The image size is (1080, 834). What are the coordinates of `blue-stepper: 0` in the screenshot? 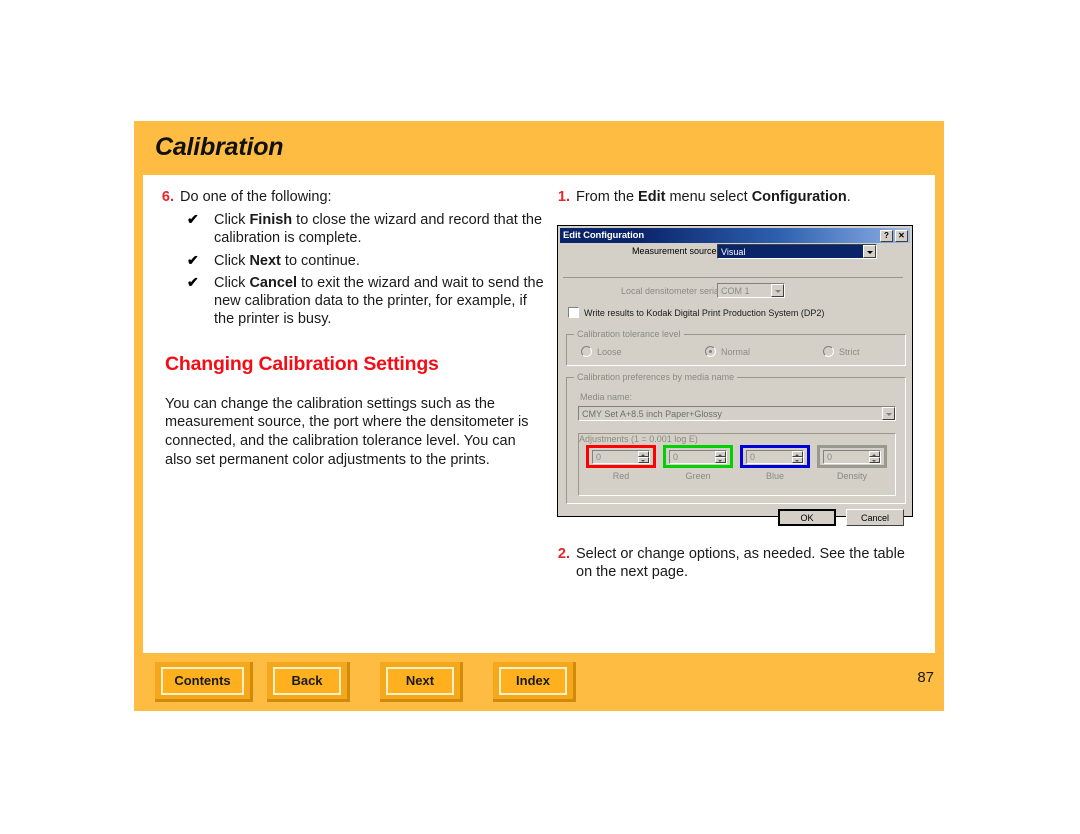 It's located at (775, 456).